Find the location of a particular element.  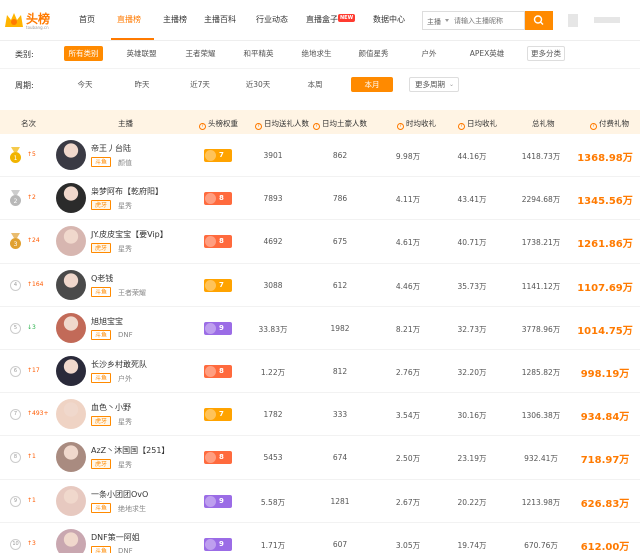

header-total-gift: 总礼物 is located at coordinates (543, 123).